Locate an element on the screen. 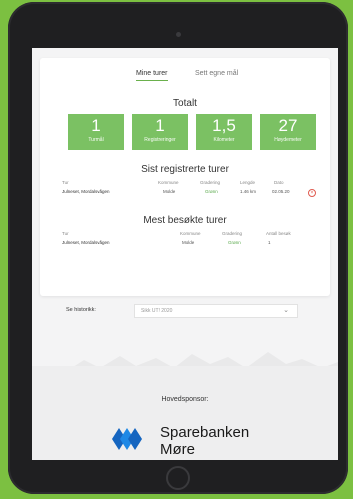 The image size is (353, 499). history-select: Sikk UT! 2020 ⌄ is located at coordinates (216, 311).